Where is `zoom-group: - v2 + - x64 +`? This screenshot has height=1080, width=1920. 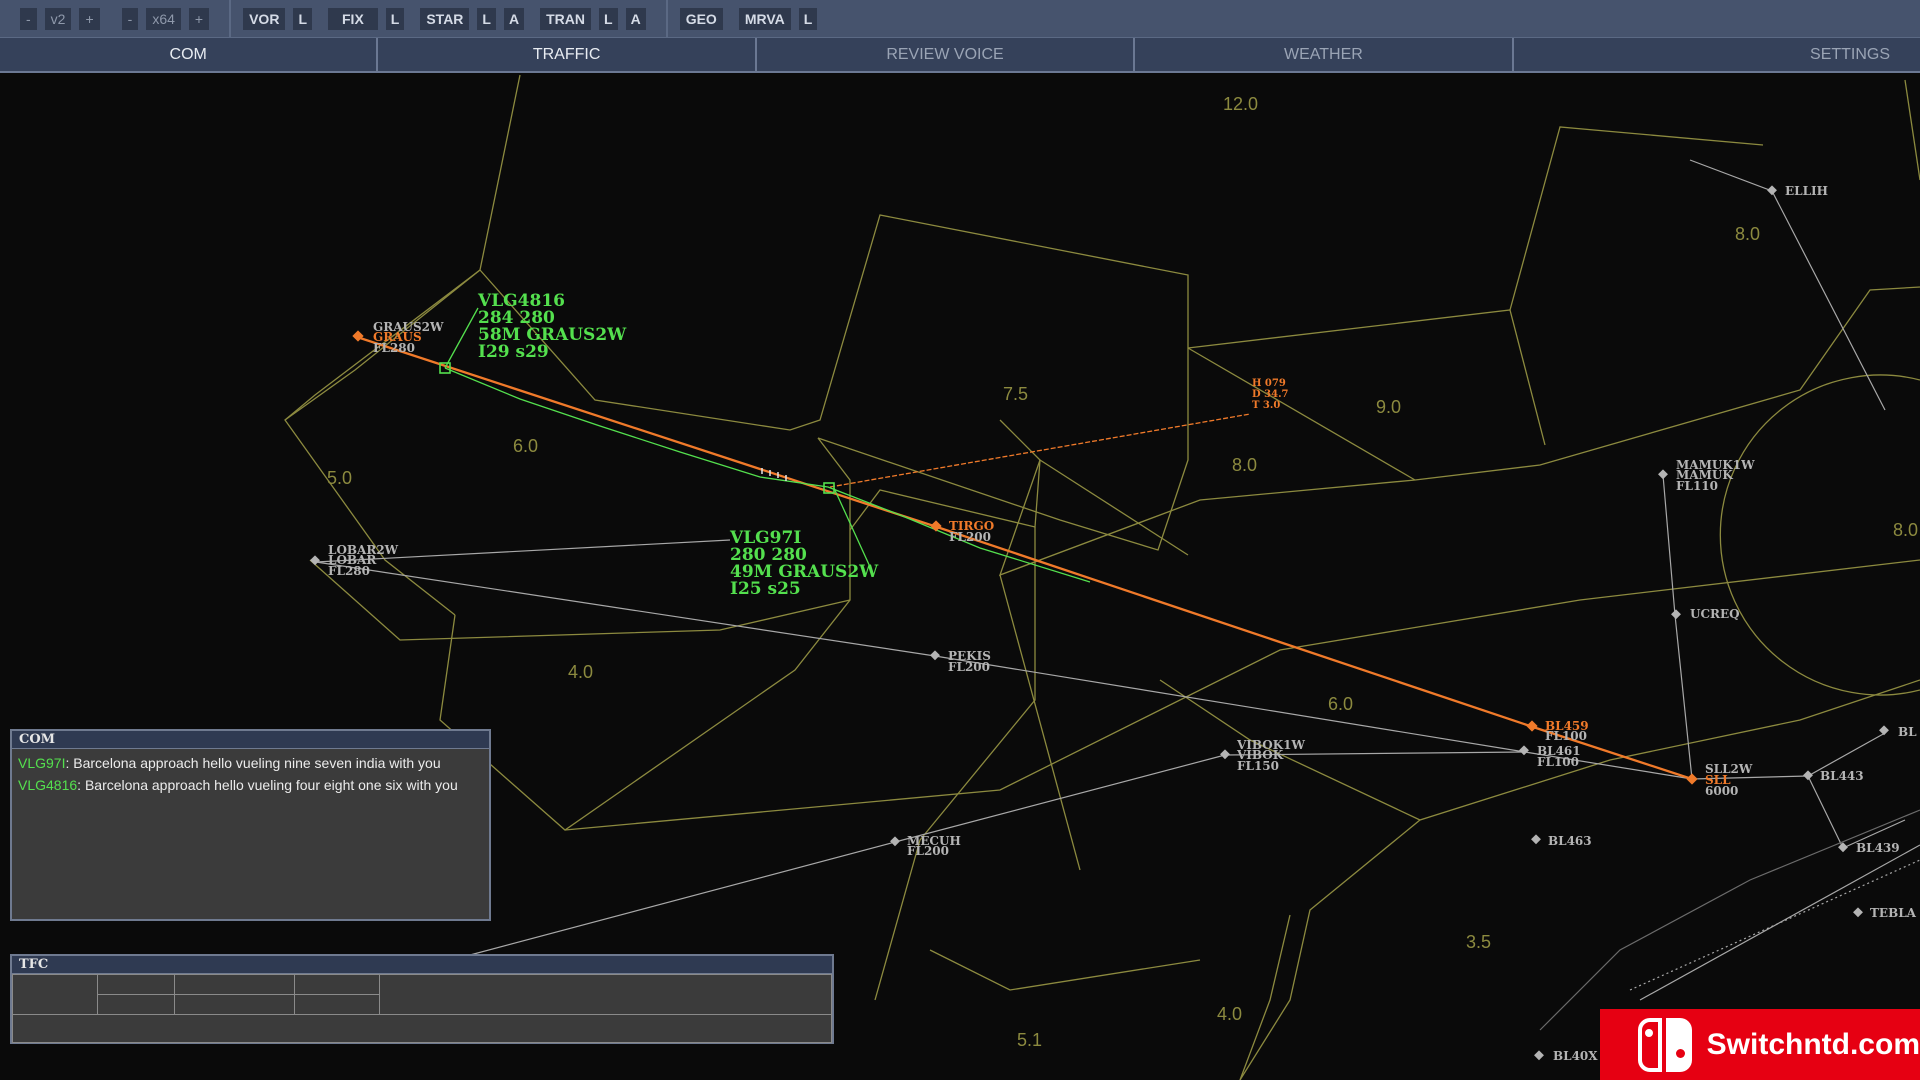 zoom-group: - v2 + - x64 + is located at coordinates (126, 18).